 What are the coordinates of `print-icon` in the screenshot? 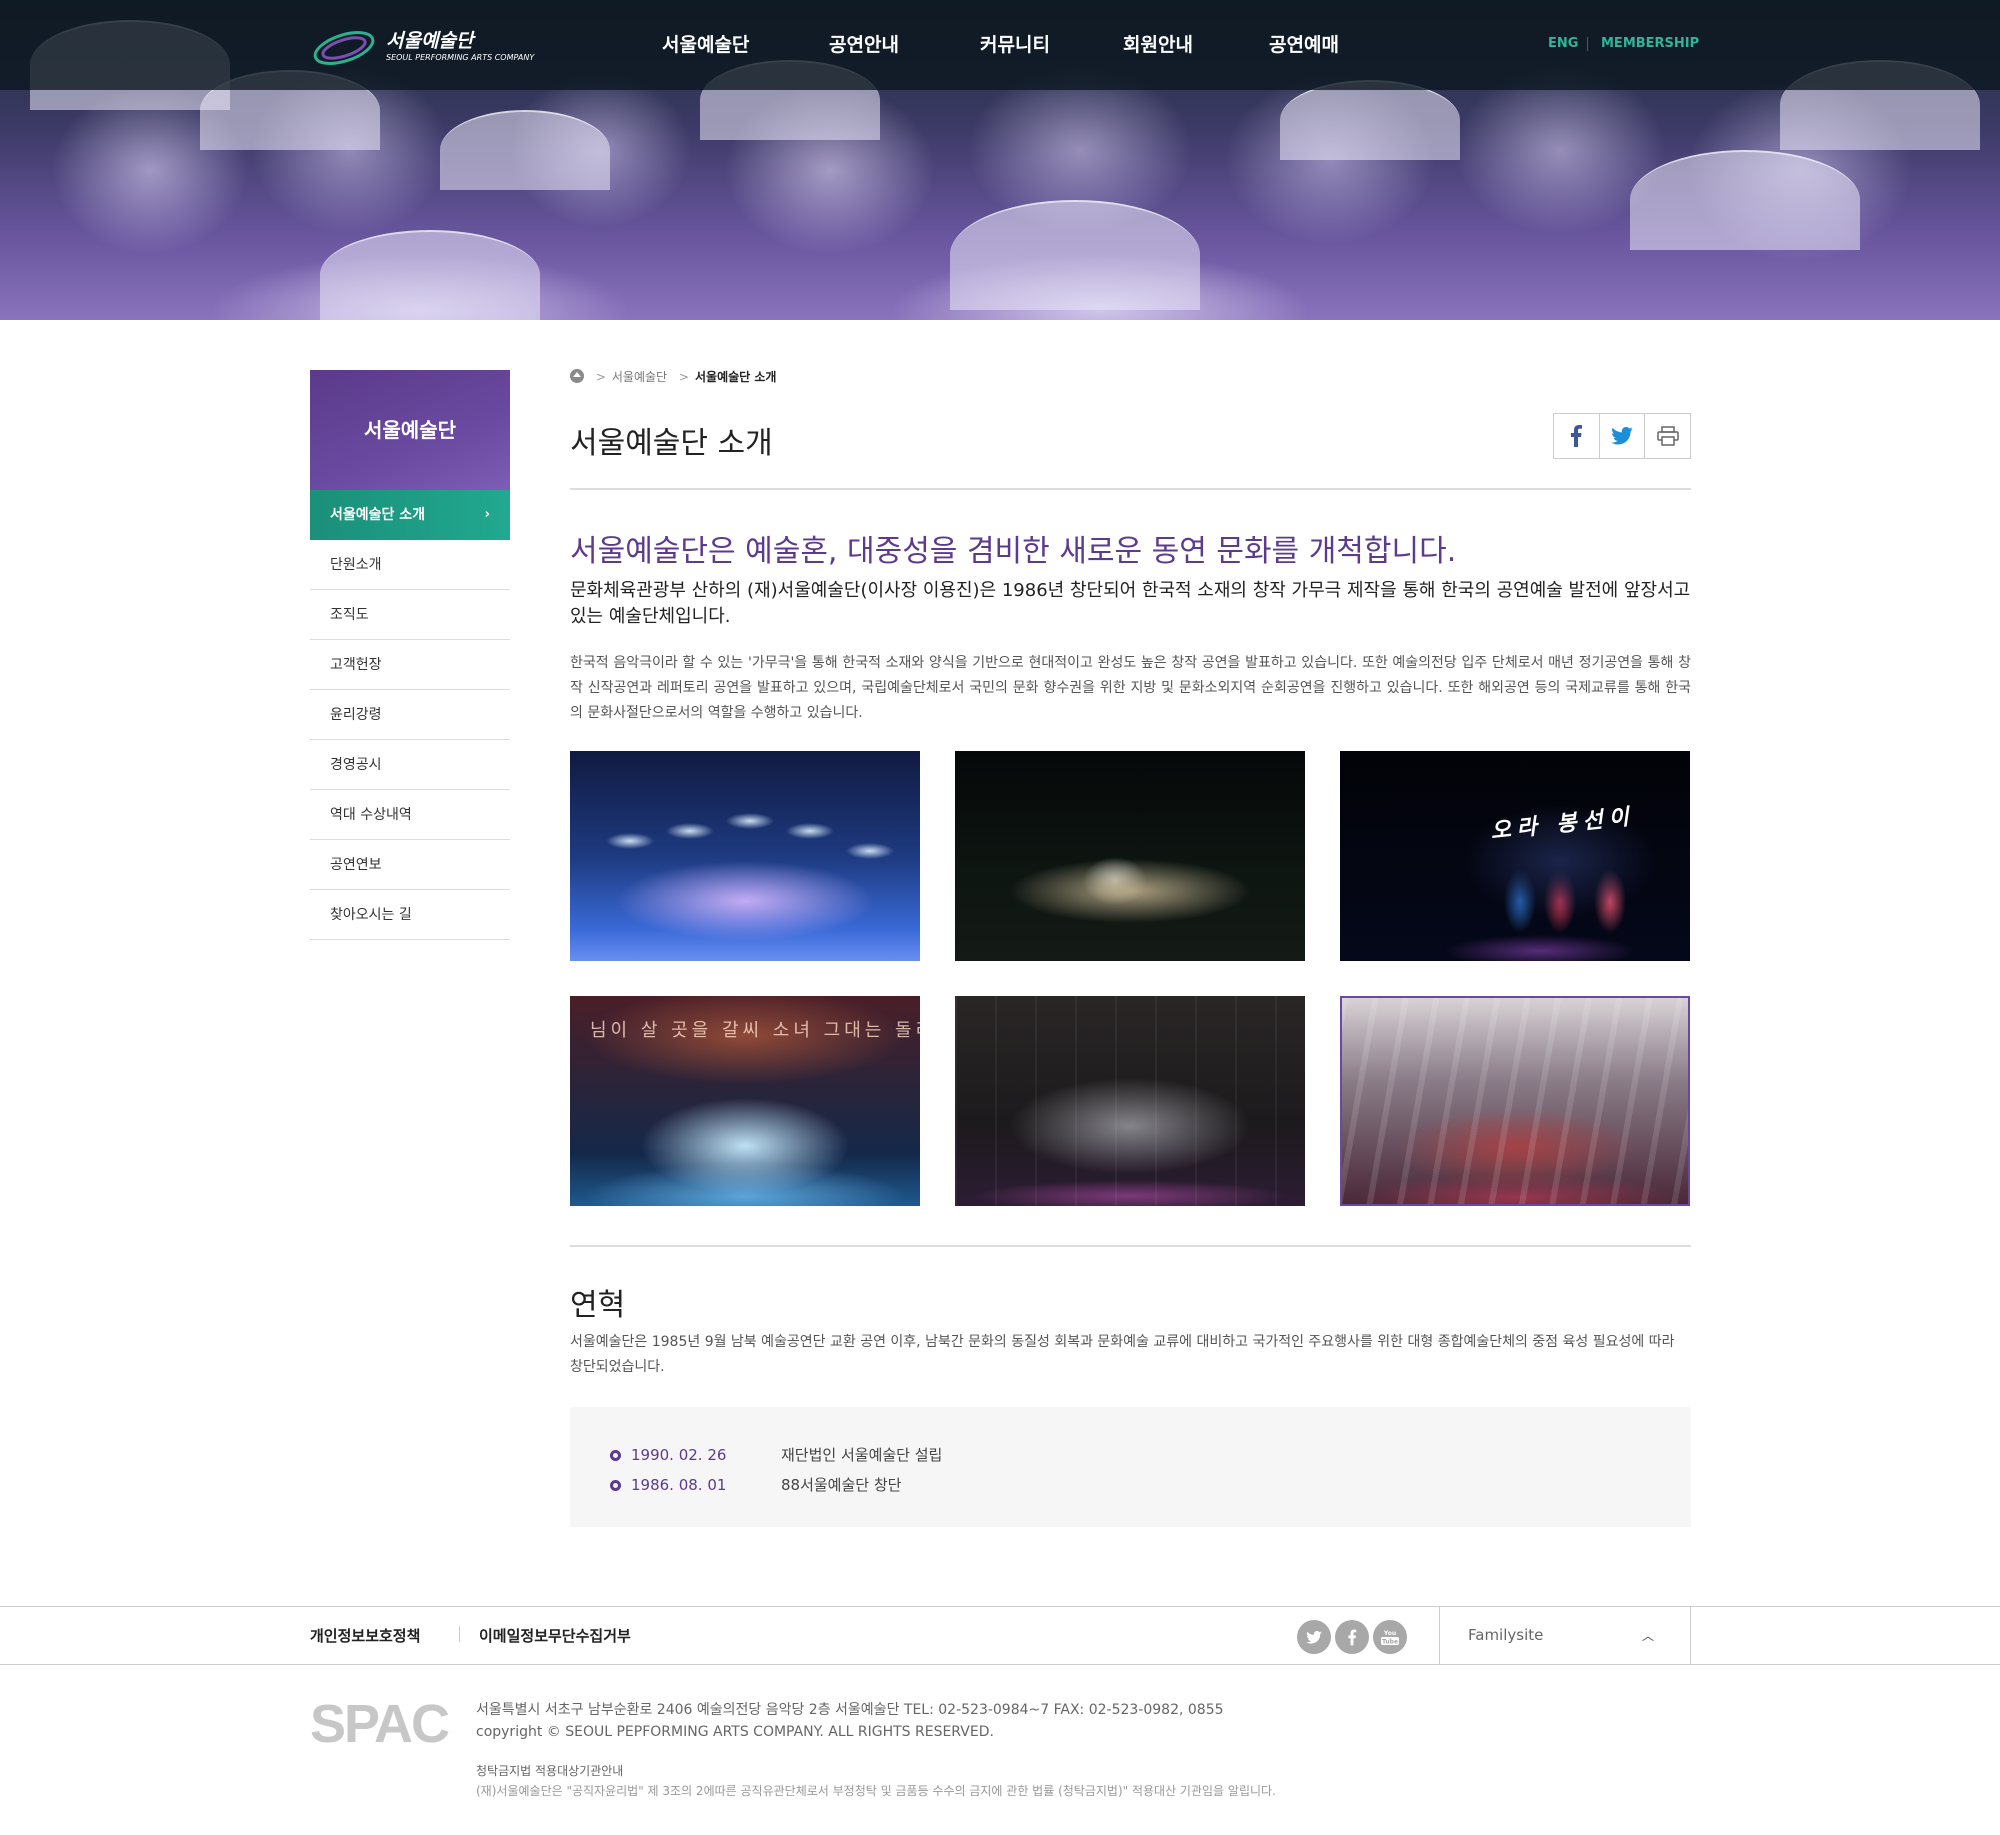 It's located at (1667, 436).